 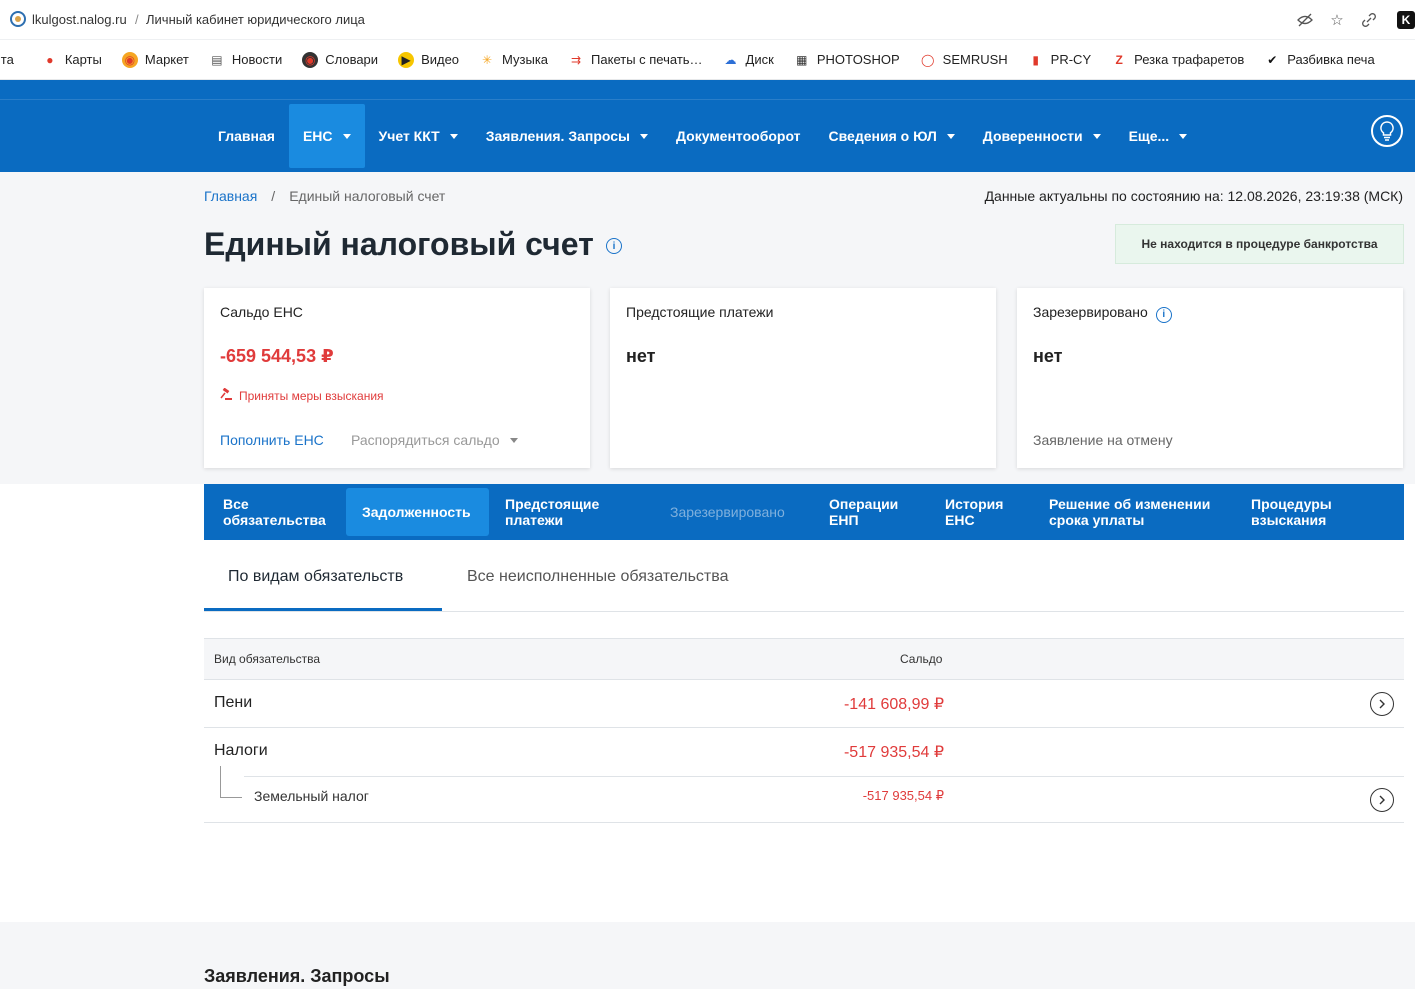 What do you see at coordinates (302, 395) in the screenshot?
I see `collection-warning: Приняты меры взыскания` at bounding box center [302, 395].